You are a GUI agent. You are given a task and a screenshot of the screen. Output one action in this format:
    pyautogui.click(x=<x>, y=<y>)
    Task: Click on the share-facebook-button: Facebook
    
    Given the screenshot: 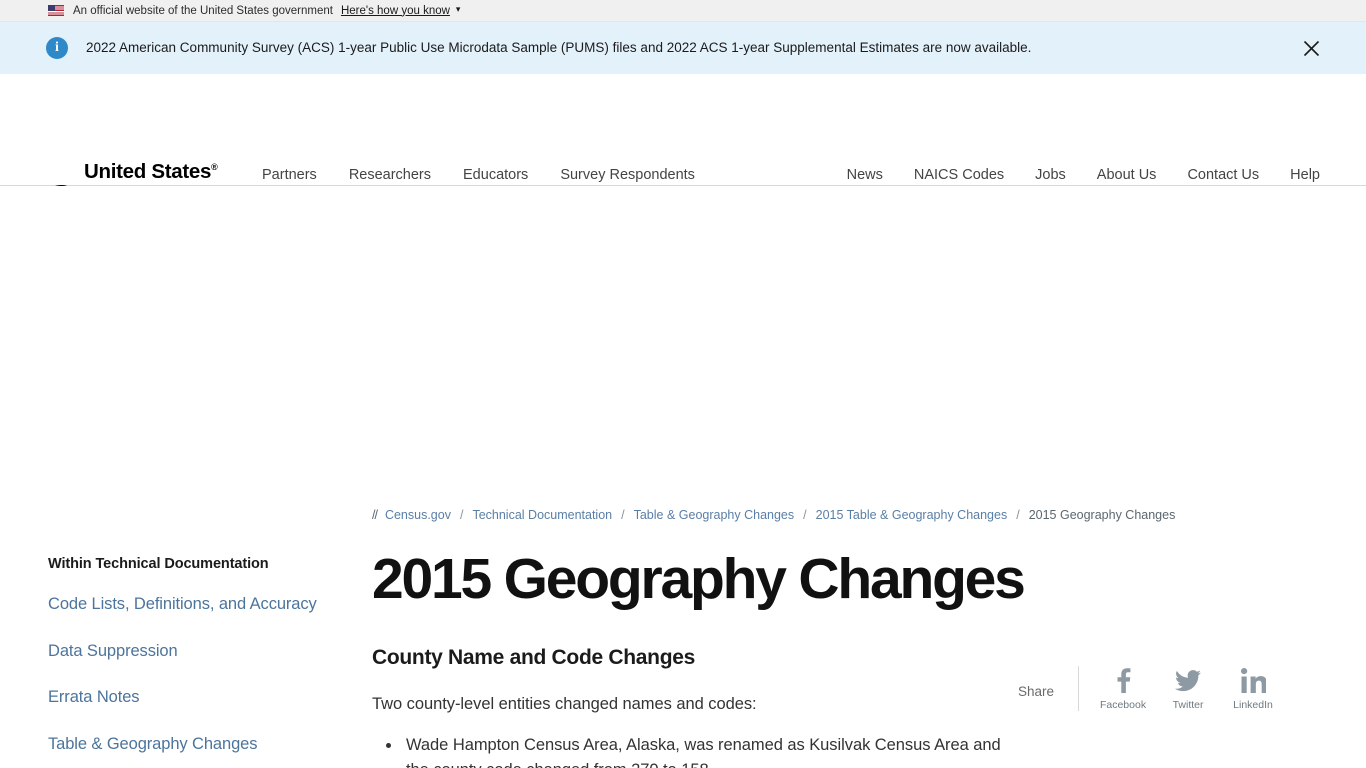 What is the action you would take?
    pyautogui.click(x=1123, y=688)
    